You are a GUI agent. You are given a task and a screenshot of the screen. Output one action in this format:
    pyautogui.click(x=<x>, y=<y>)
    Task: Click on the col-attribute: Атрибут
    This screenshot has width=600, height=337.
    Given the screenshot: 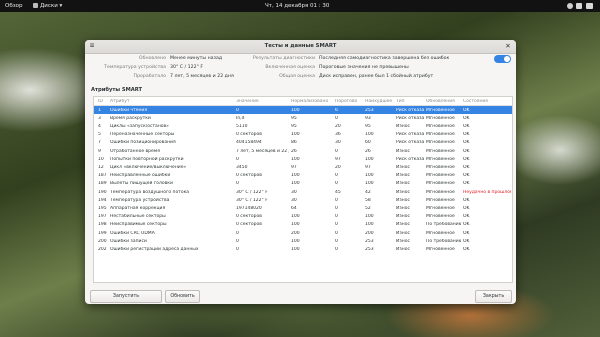 What is the action you would take?
    pyautogui.click(x=120, y=101)
    